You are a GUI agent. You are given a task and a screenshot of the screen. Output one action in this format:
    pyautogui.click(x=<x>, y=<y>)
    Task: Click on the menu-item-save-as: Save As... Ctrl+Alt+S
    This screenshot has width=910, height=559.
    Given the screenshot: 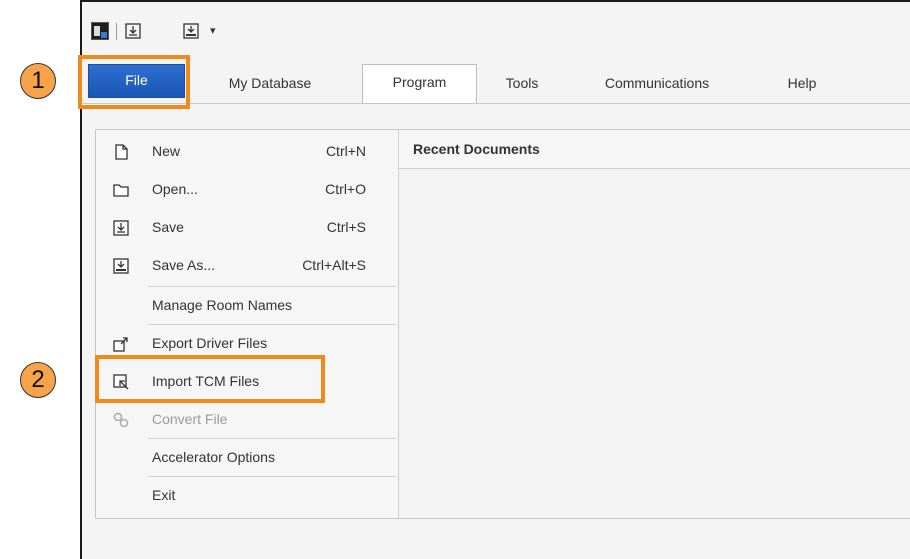 What is the action you would take?
    pyautogui.click(x=247, y=266)
    